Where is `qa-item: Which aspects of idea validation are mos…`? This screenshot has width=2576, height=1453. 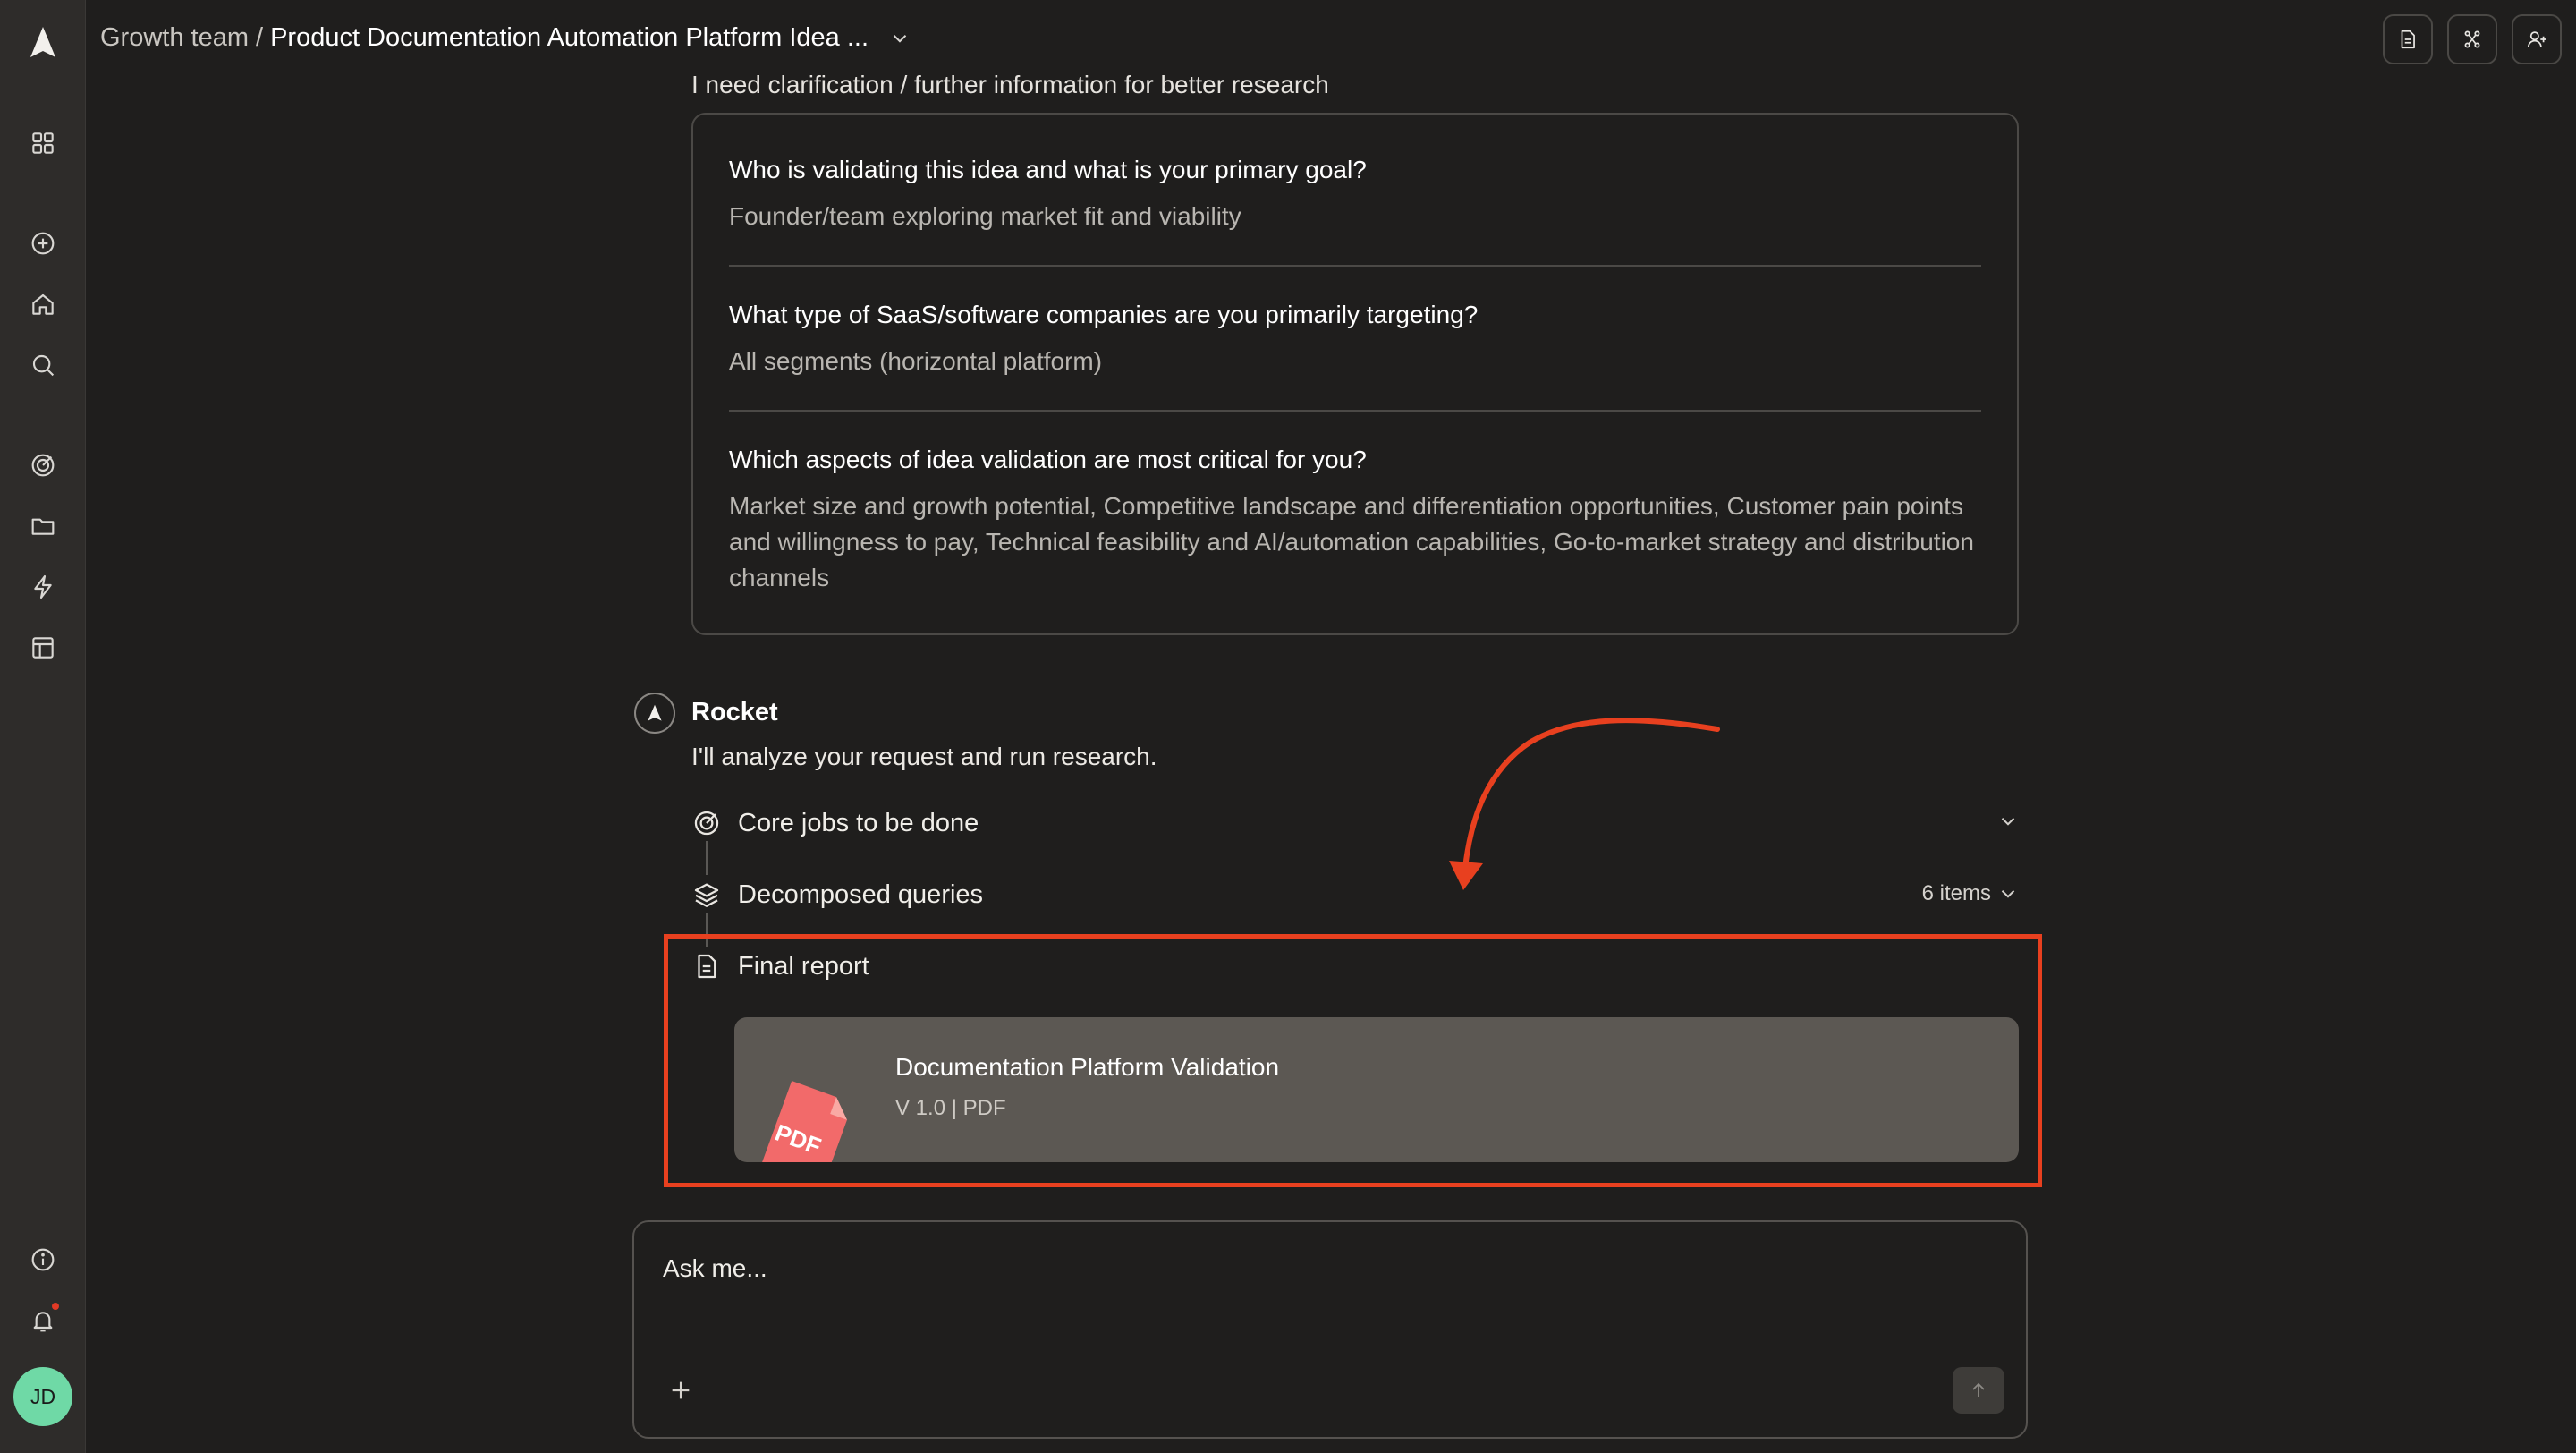 qa-item: Which aspects of idea validation are mos… is located at coordinates (1355, 519).